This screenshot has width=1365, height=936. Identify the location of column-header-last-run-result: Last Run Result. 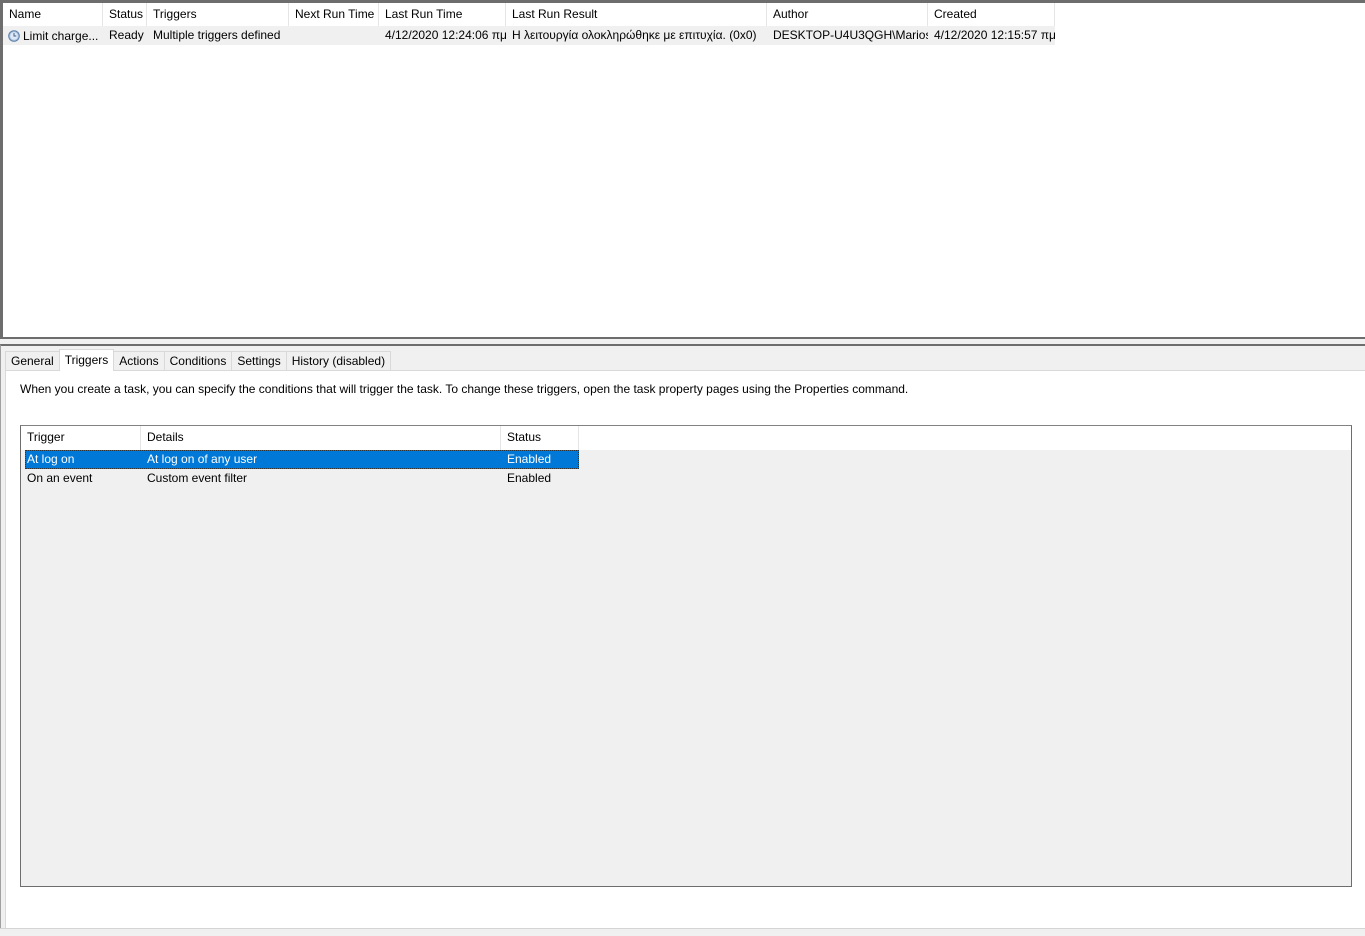
(636, 14).